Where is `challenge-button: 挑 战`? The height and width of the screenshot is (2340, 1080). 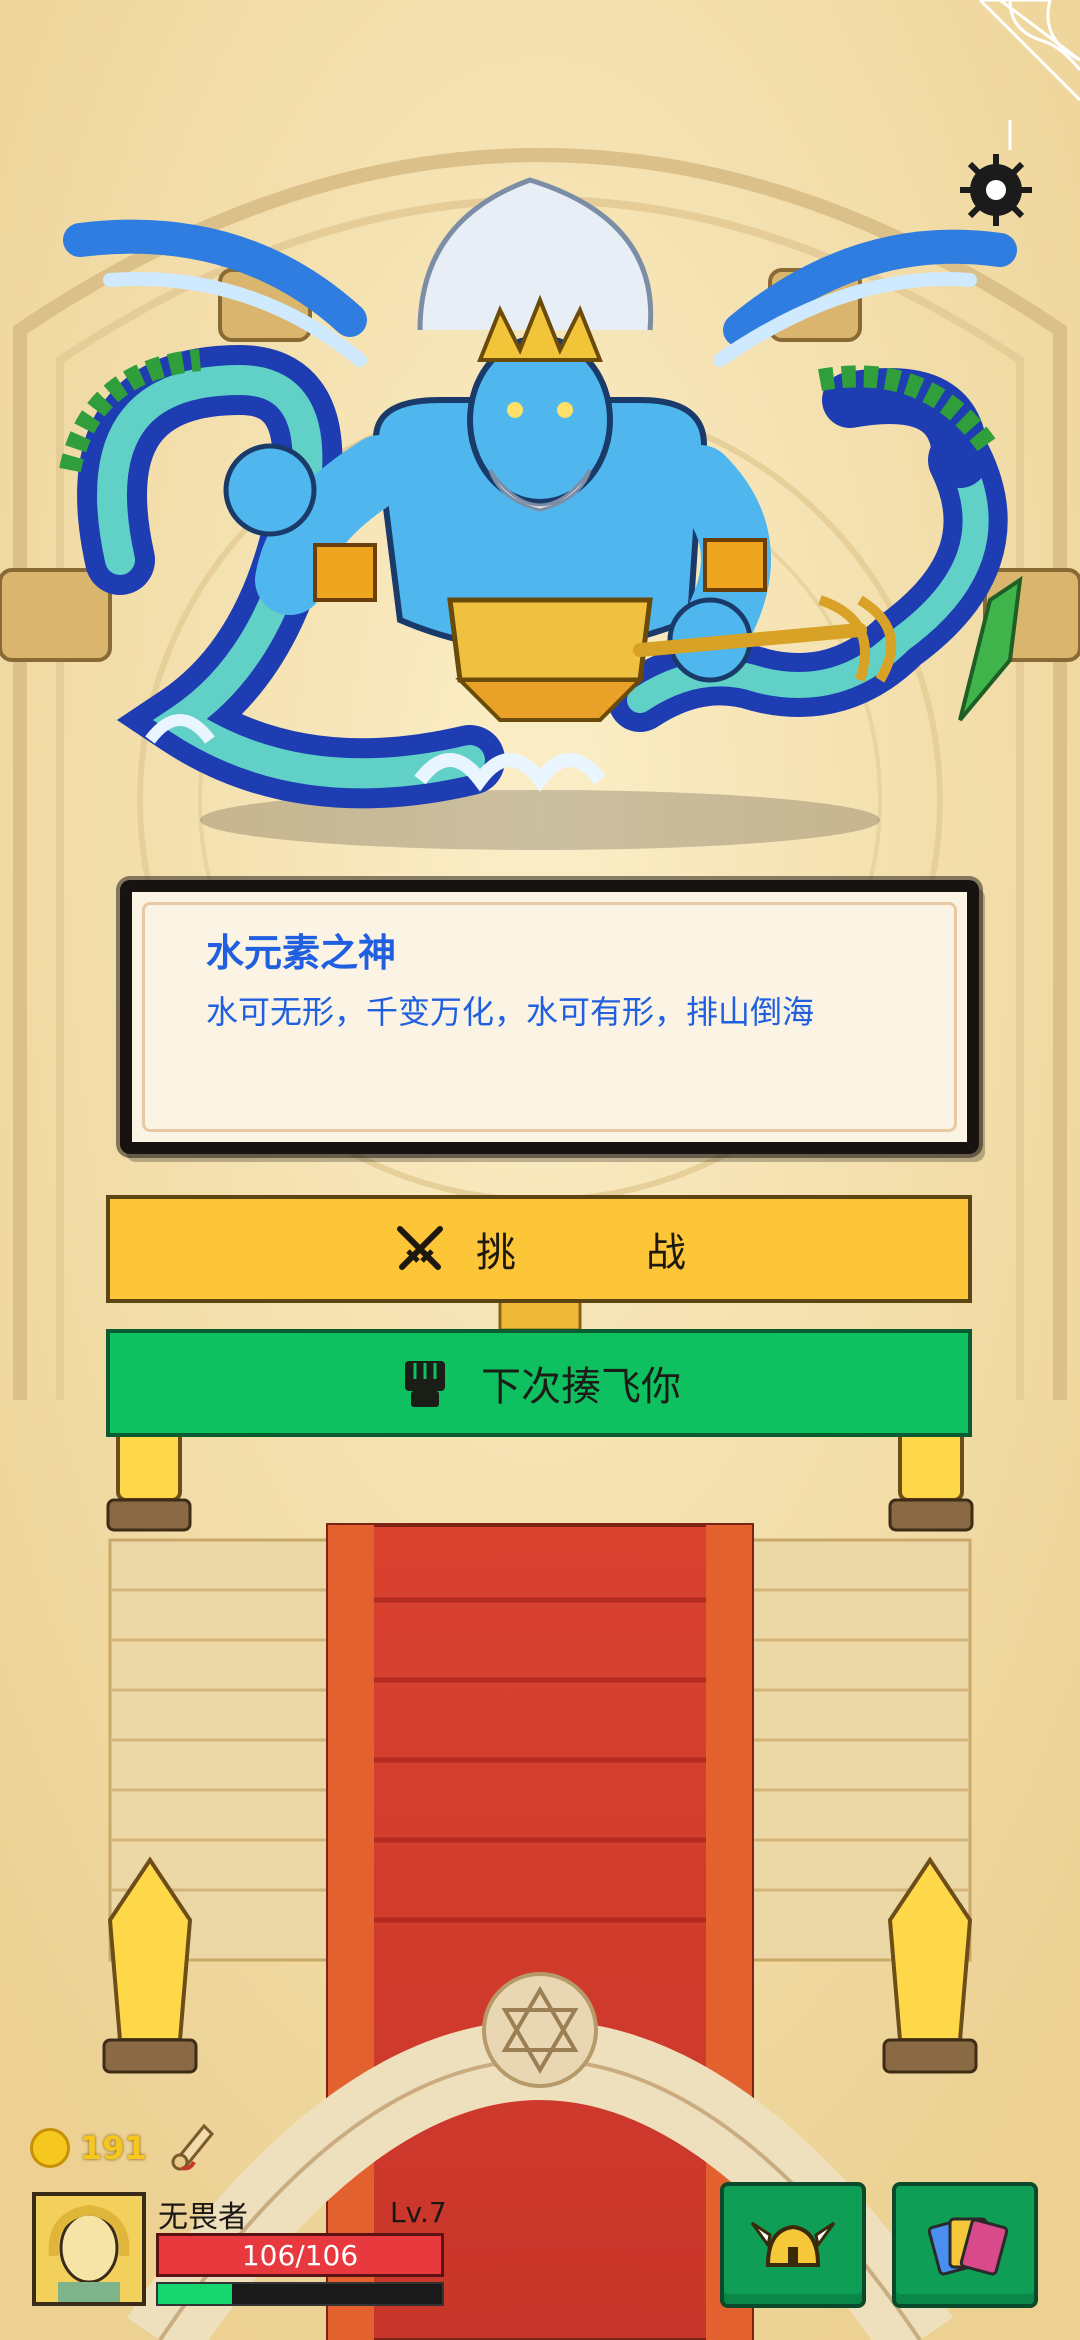
challenge-button: 挑 战 is located at coordinates (539, 1249).